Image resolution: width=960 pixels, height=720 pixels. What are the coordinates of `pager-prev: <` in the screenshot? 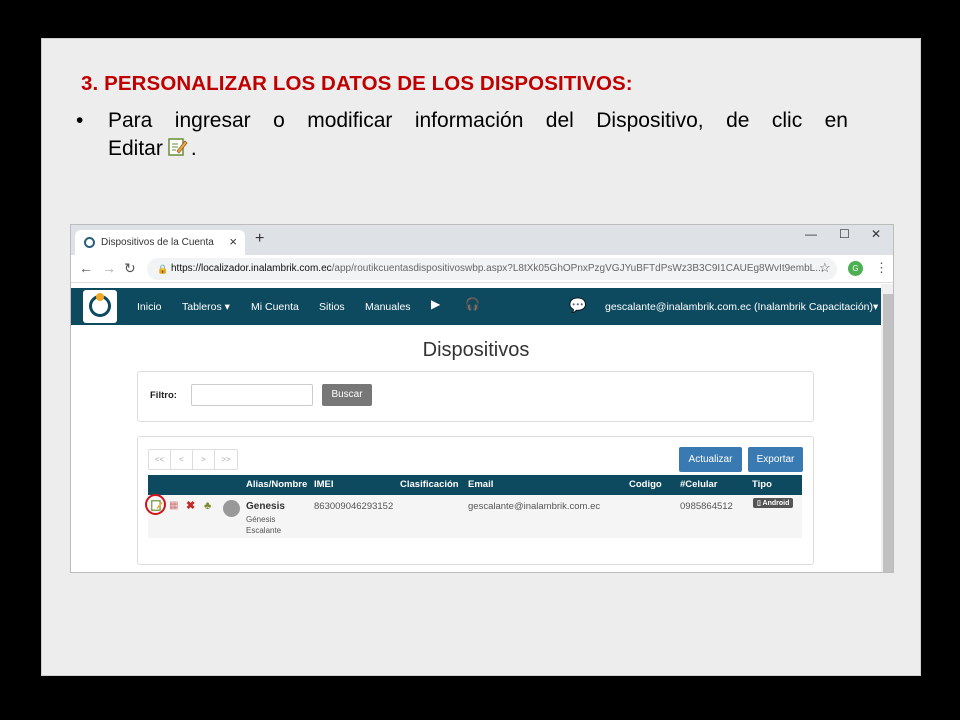 It's located at (182, 459).